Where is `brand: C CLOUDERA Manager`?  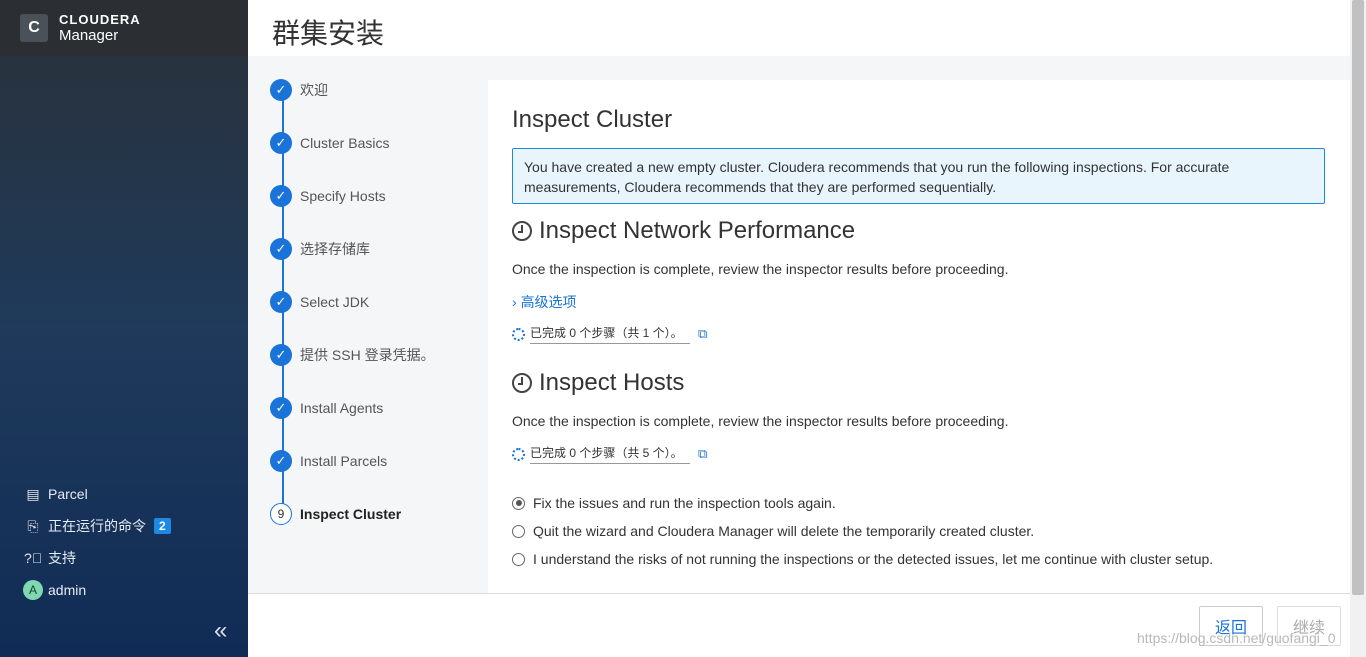
brand: C CLOUDERA Manager is located at coordinates (124, 28).